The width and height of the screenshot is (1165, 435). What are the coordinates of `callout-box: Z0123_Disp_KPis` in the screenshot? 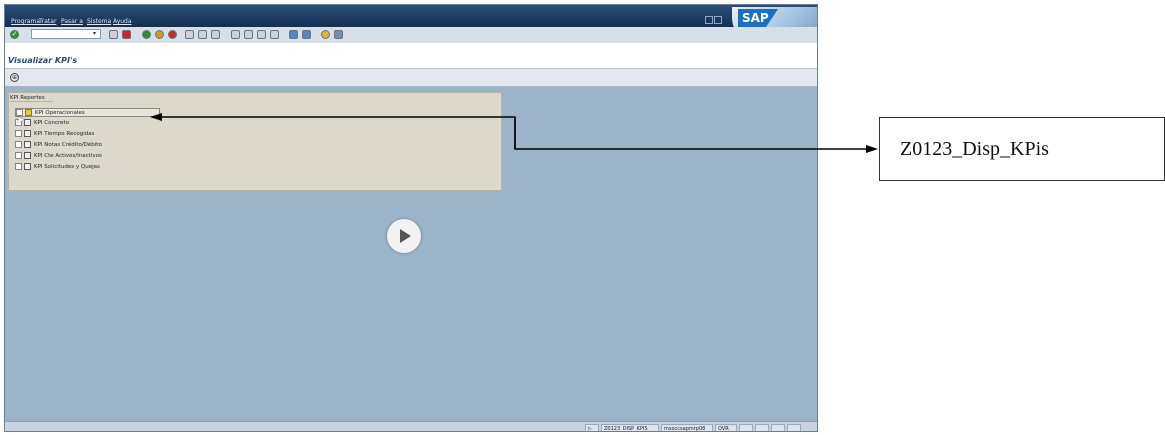 It's located at (1022, 149).